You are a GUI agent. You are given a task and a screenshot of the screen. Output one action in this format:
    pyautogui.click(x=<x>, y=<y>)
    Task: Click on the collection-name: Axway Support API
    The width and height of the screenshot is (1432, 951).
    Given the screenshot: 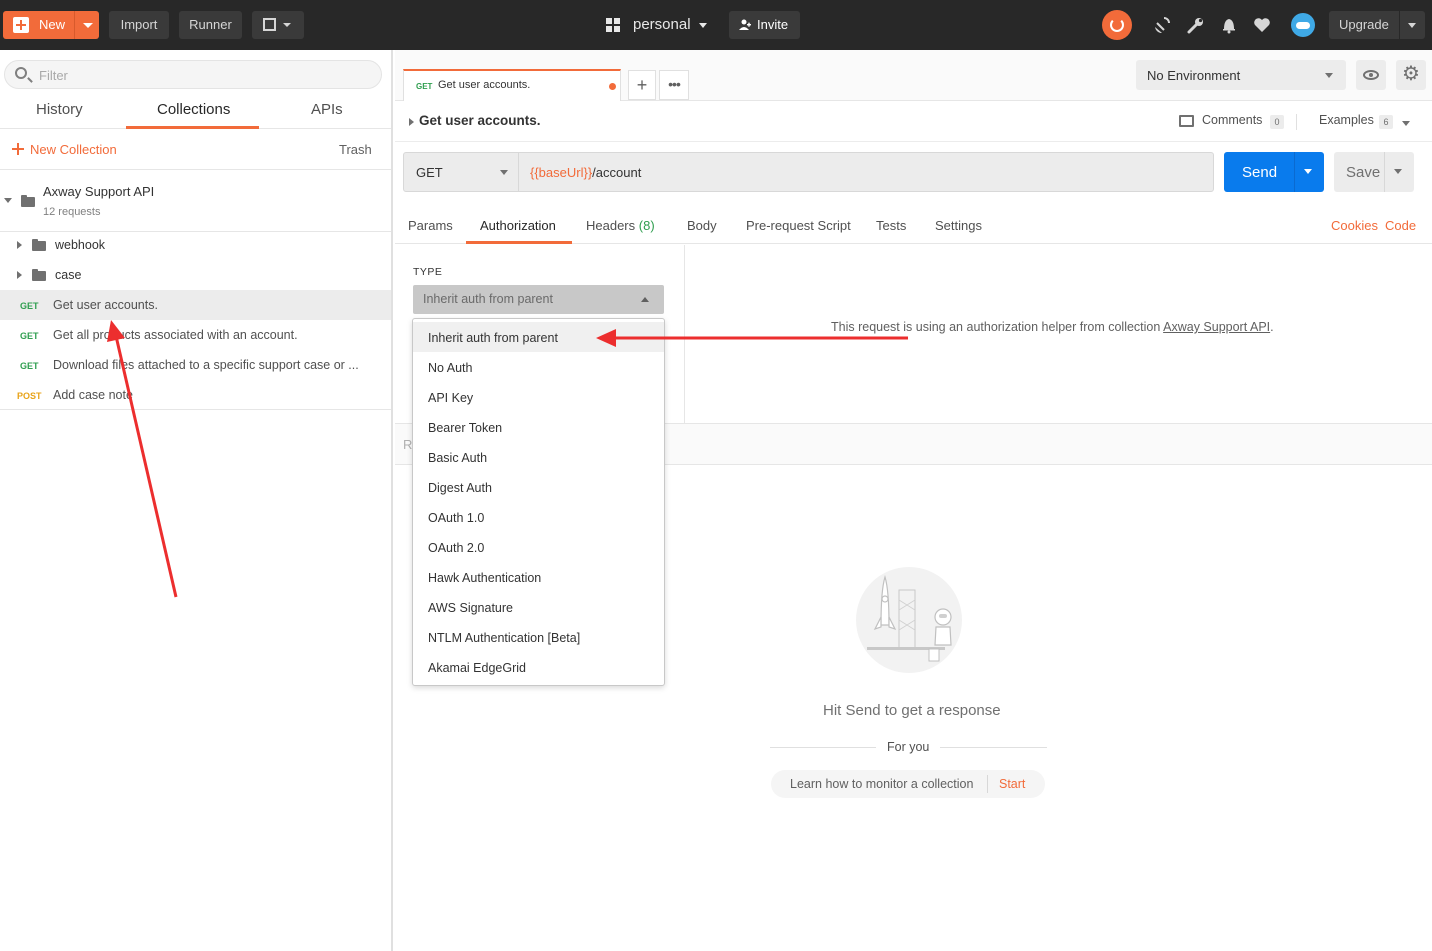 What is the action you would take?
    pyautogui.click(x=99, y=191)
    